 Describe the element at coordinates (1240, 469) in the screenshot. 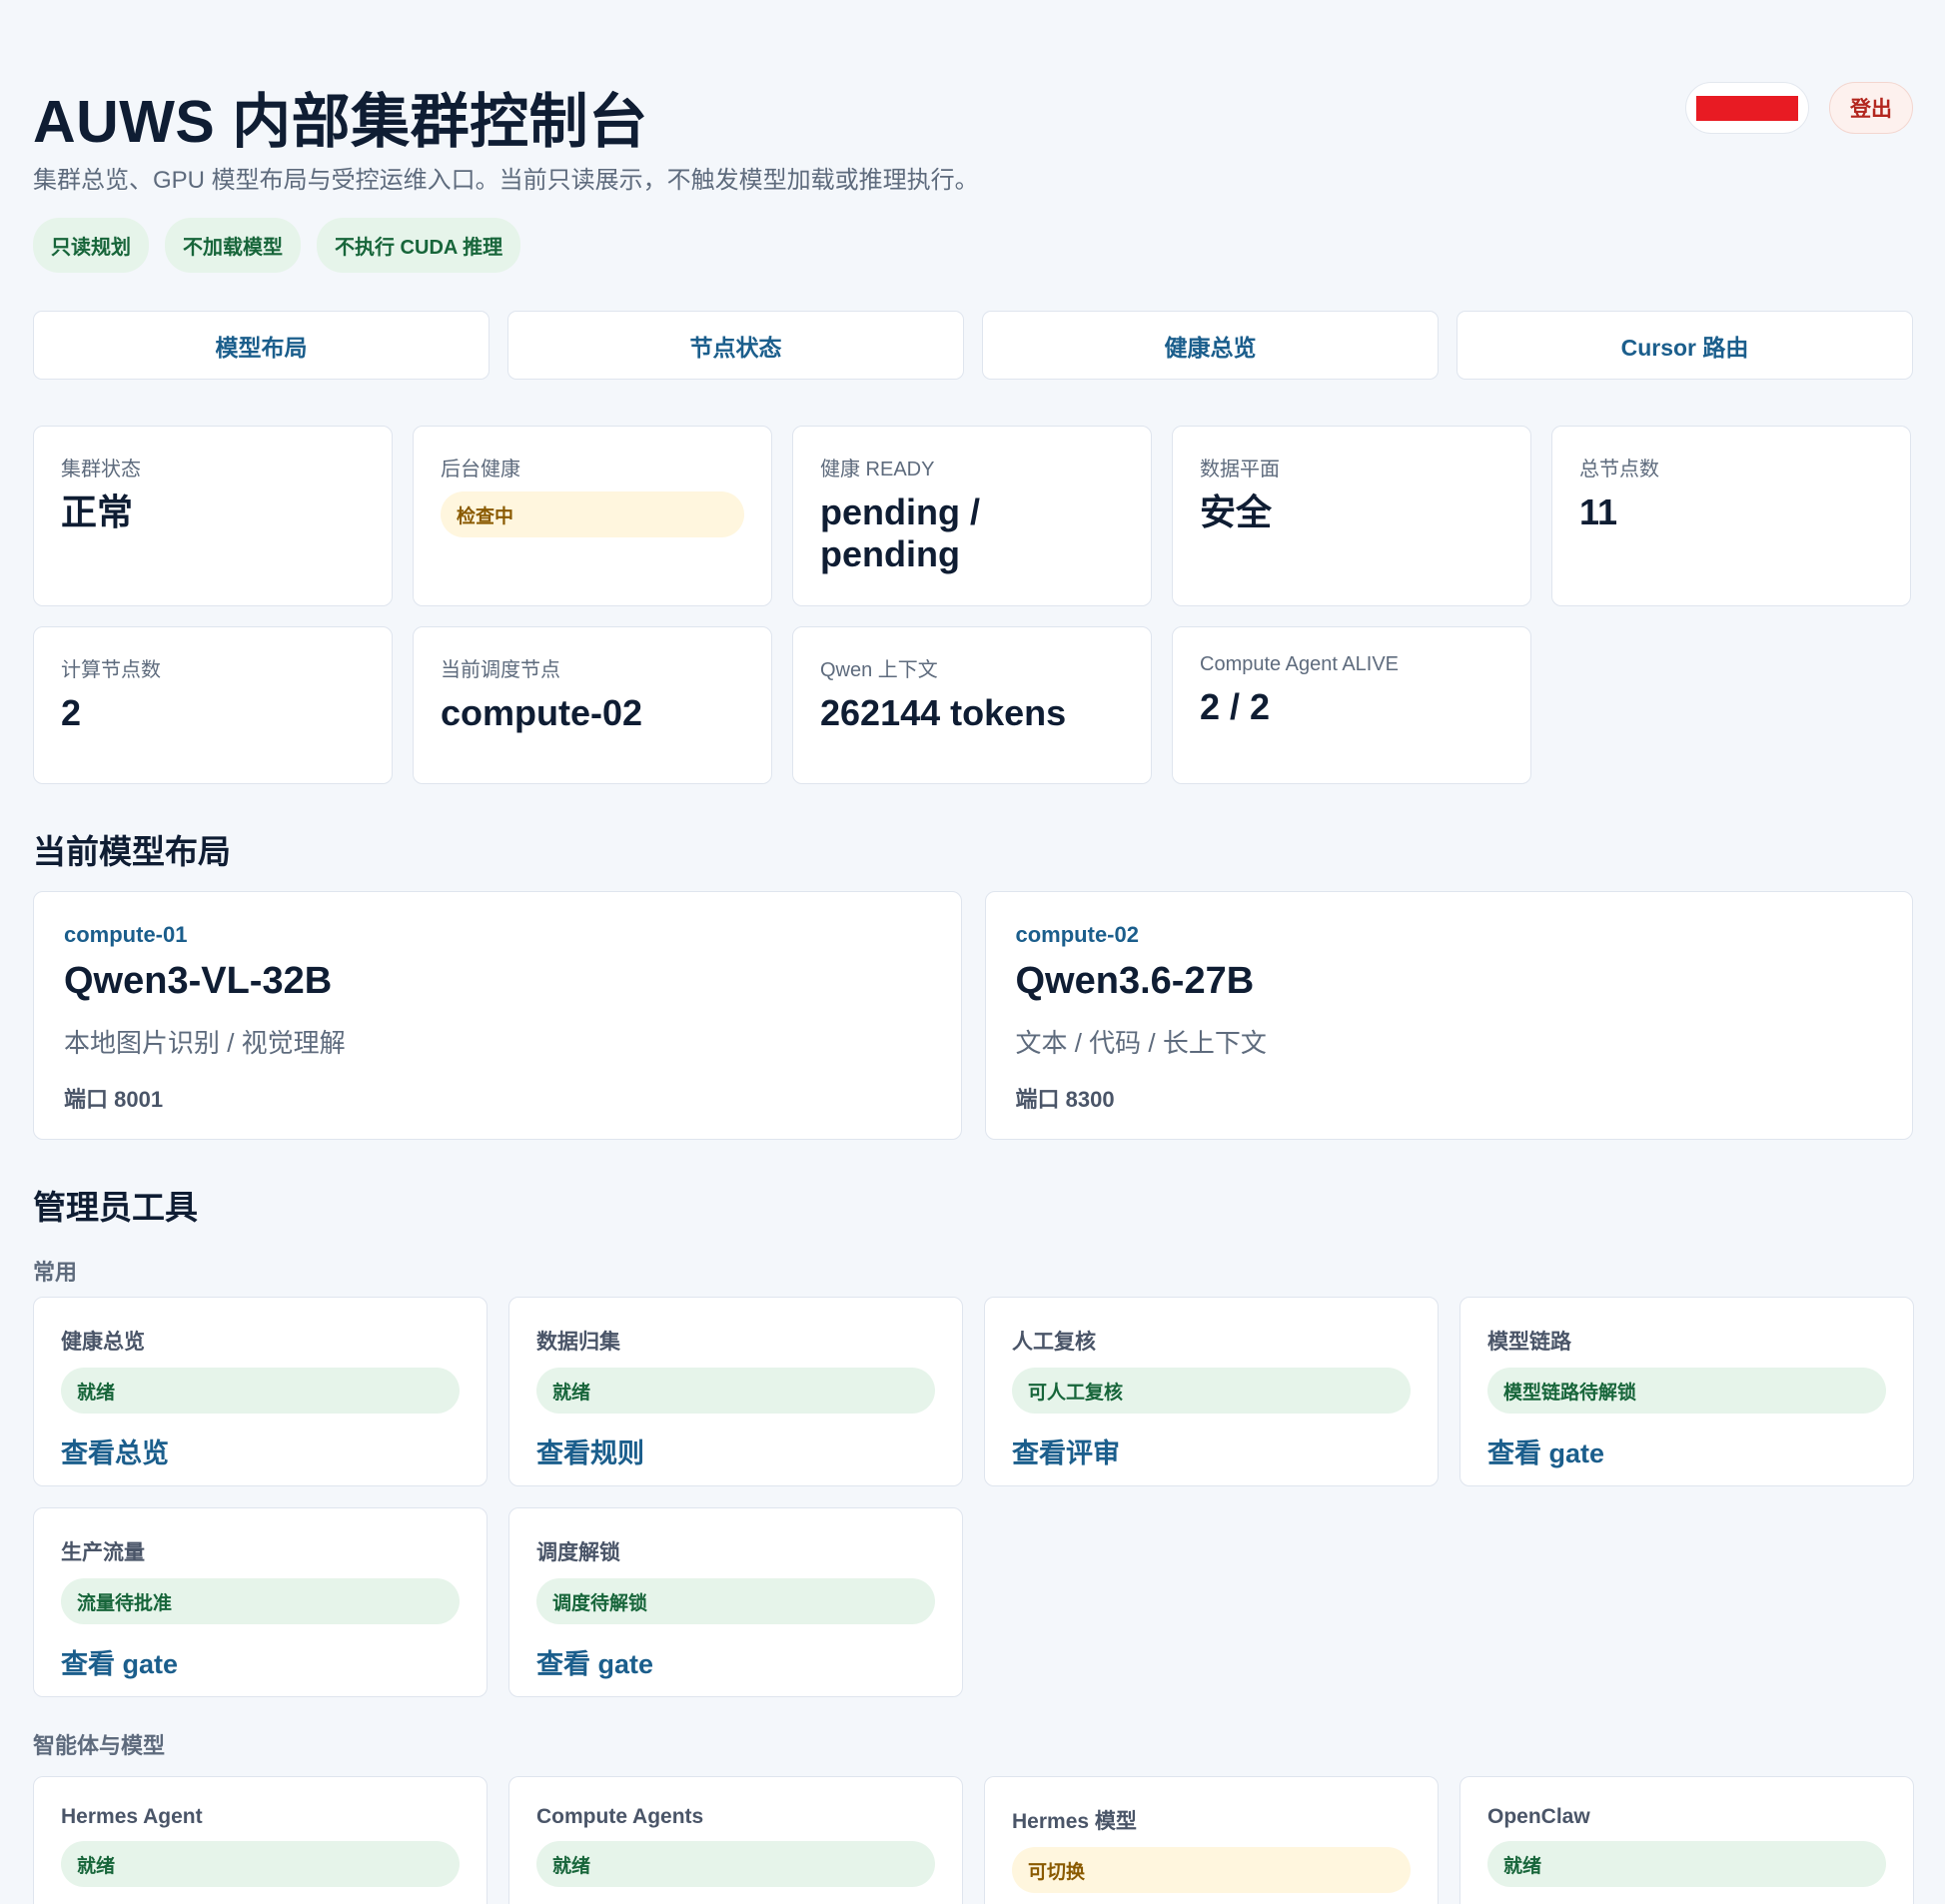

I see `stat-label: 数据平面` at that location.